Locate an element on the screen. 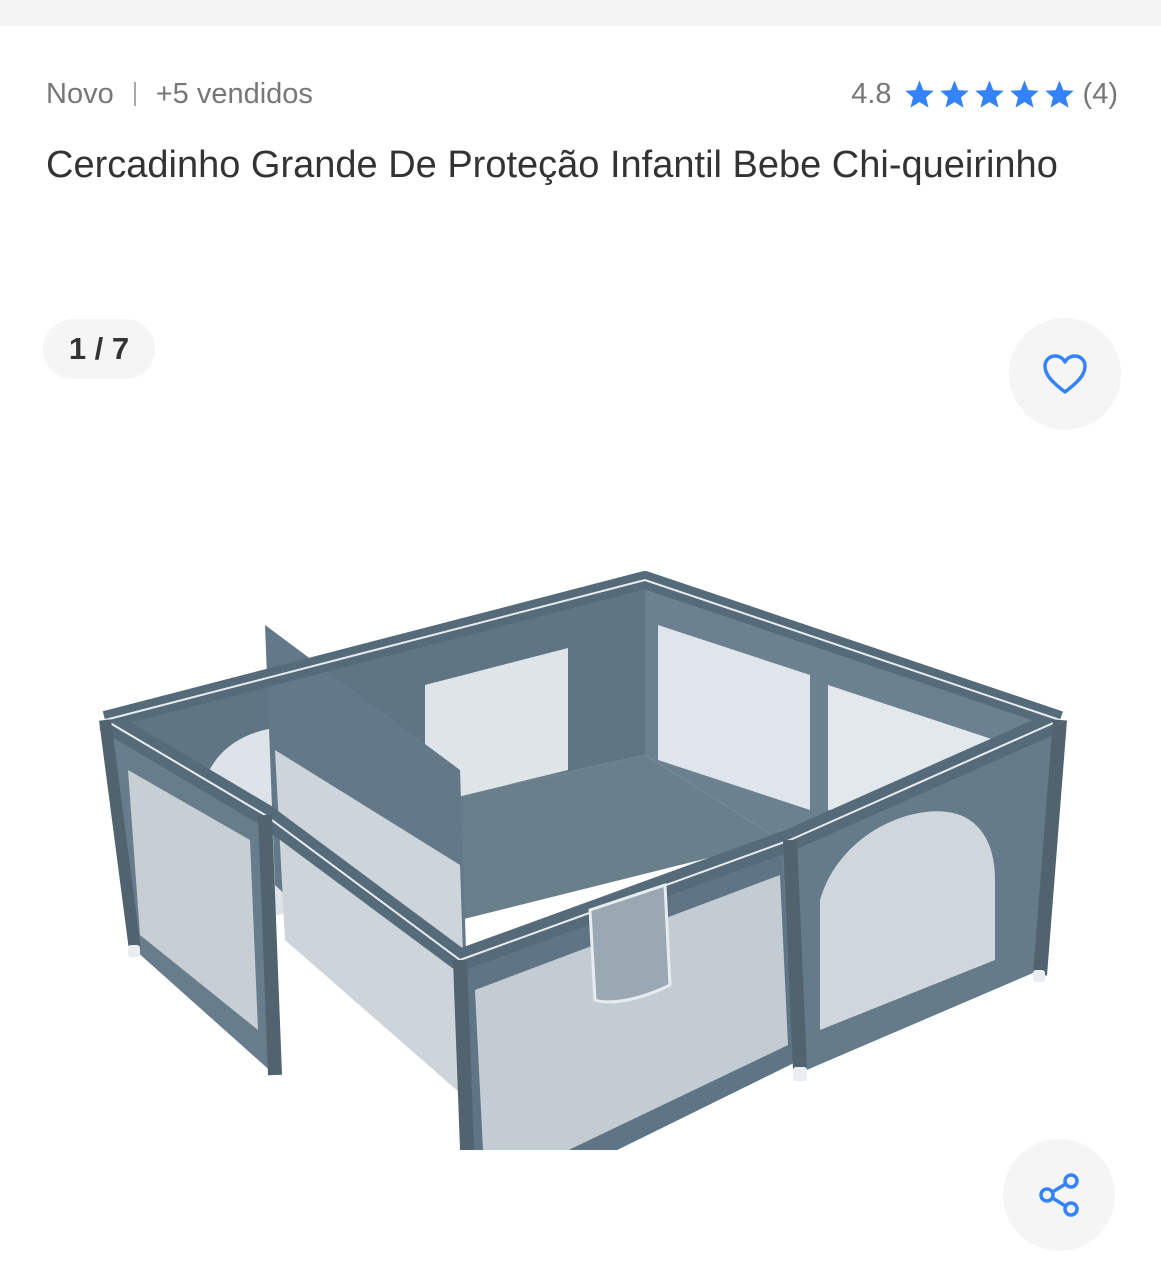 The width and height of the screenshot is (1161, 1280). heart-icon is located at coordinates (1065, 374).